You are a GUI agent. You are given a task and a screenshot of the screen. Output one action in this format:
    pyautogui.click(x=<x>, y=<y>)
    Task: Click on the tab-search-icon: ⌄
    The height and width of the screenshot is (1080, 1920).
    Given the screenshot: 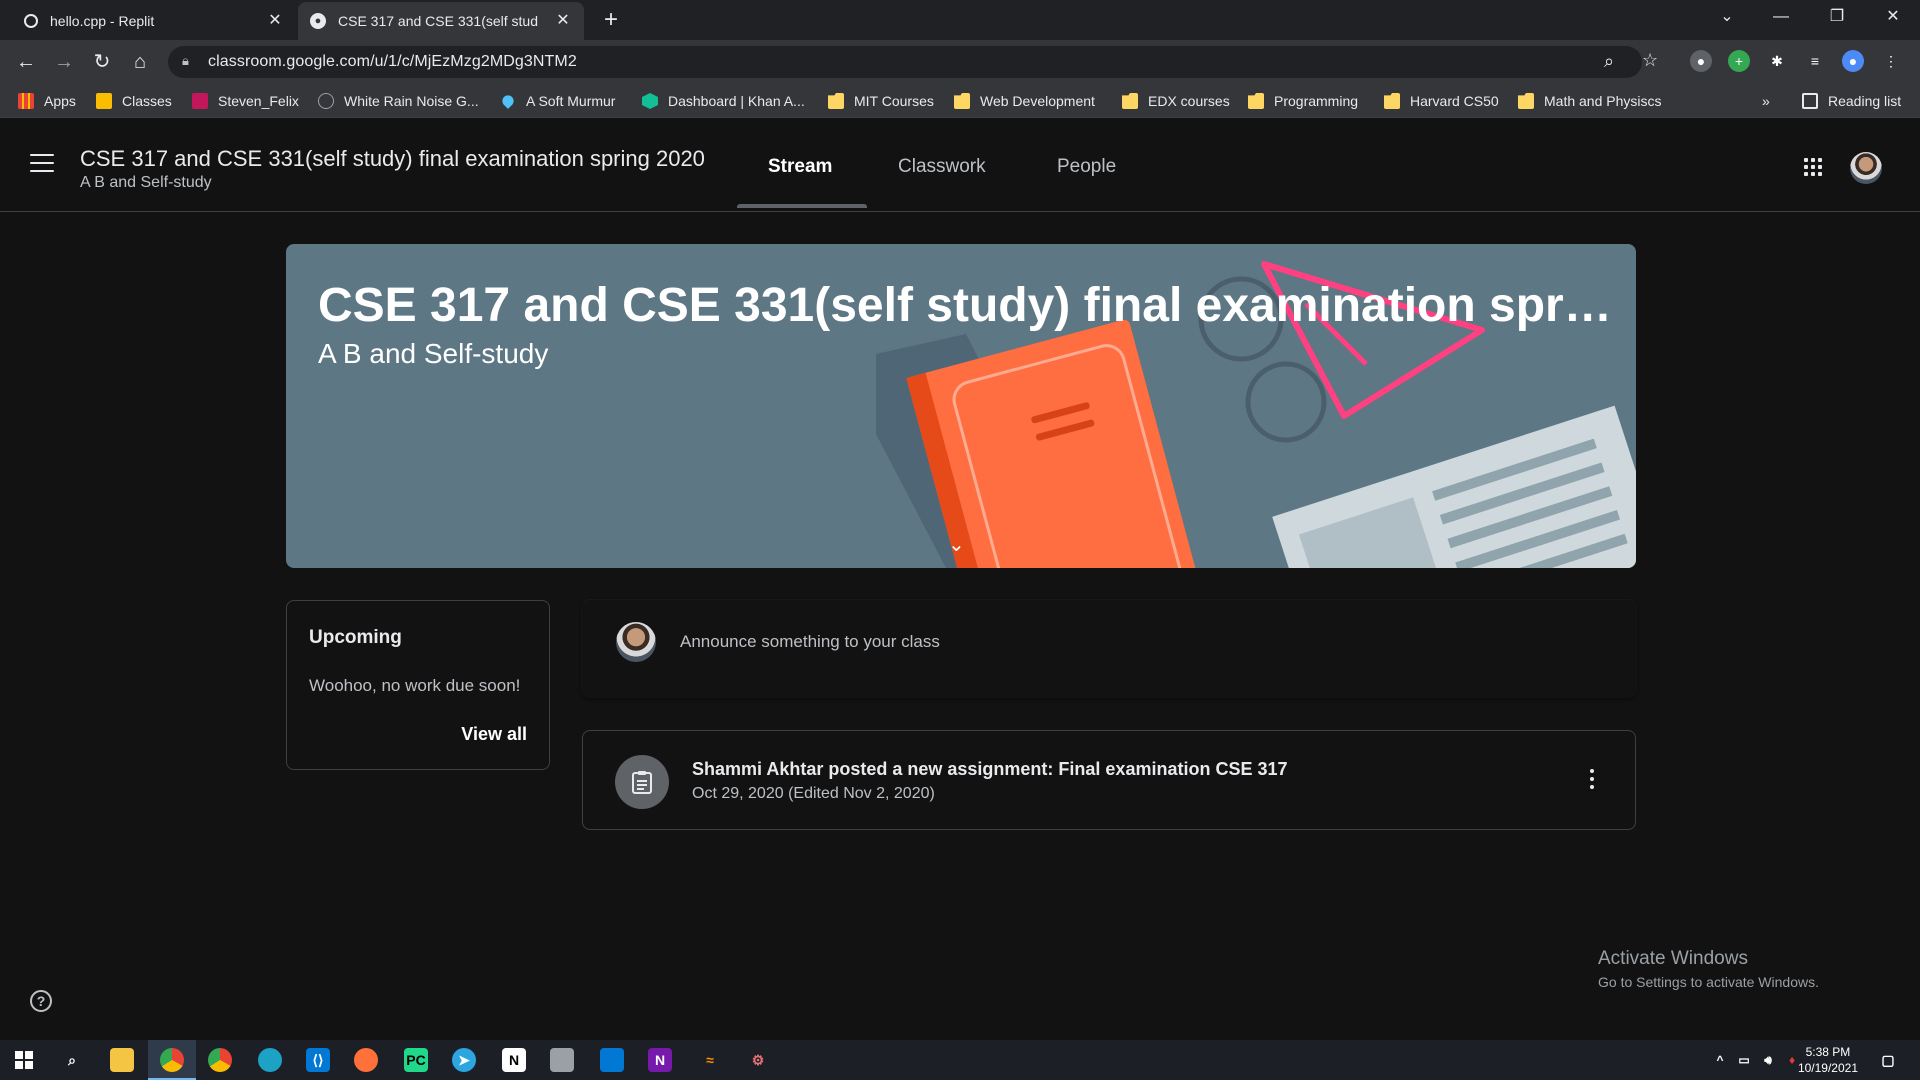 What is the action you would take?
    pyautogui.click(x=1727, y=17)
    